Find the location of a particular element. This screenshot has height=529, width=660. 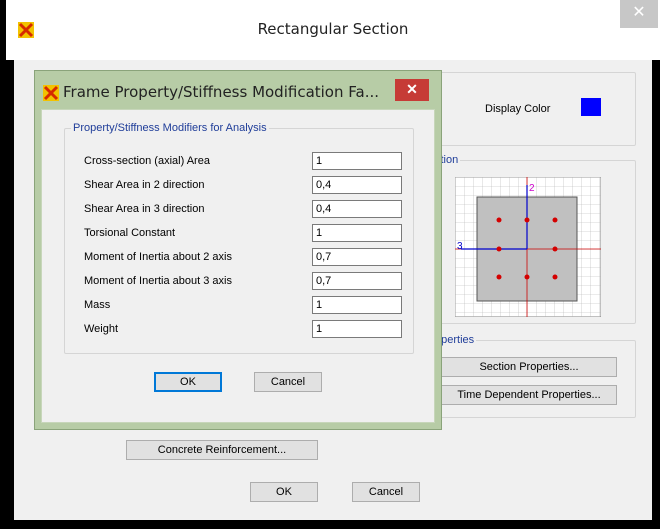

axis-3-label: 3 is located at coordinates (460, 246).